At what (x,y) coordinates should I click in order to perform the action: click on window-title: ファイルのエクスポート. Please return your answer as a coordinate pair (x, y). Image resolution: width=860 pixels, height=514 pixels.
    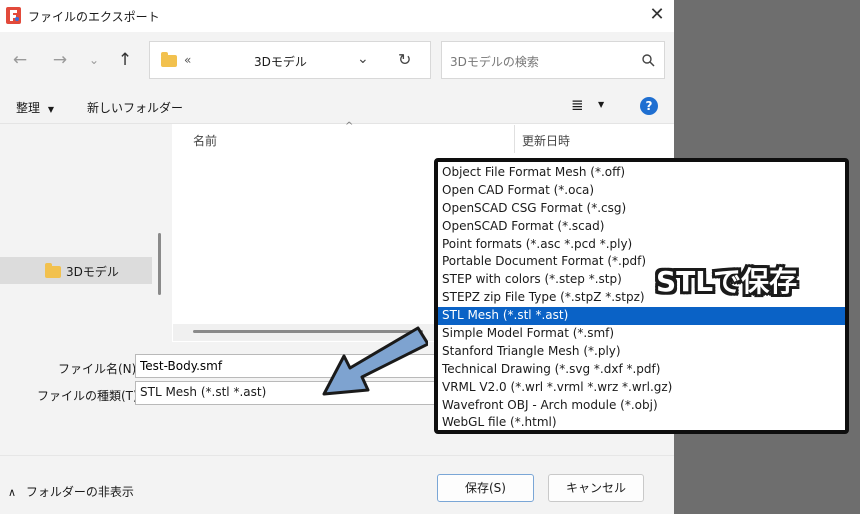
    Looking at the image, I should click on (94, 17).